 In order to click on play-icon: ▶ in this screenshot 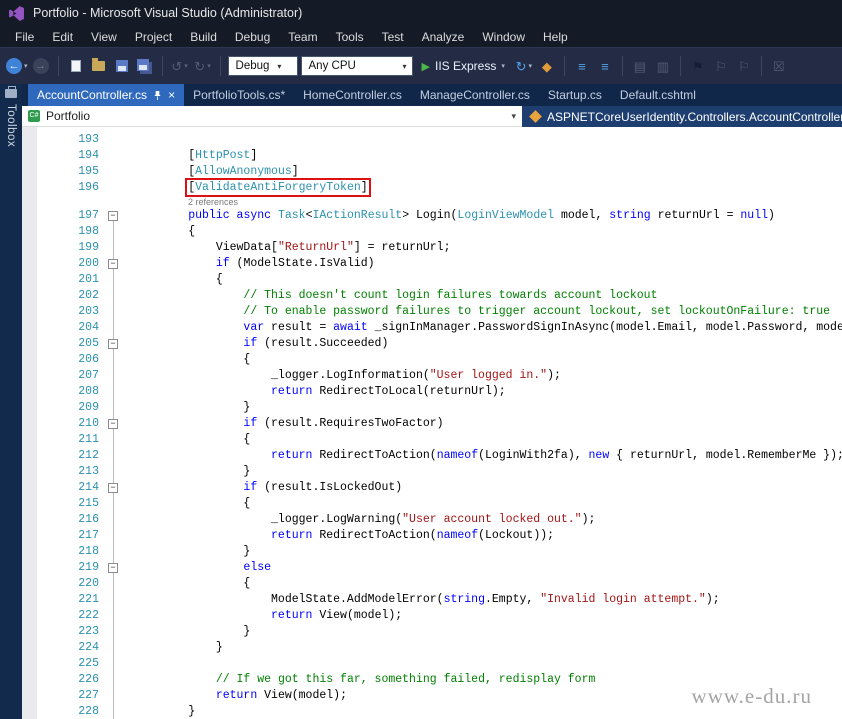, I will do `click(425, 66)`.